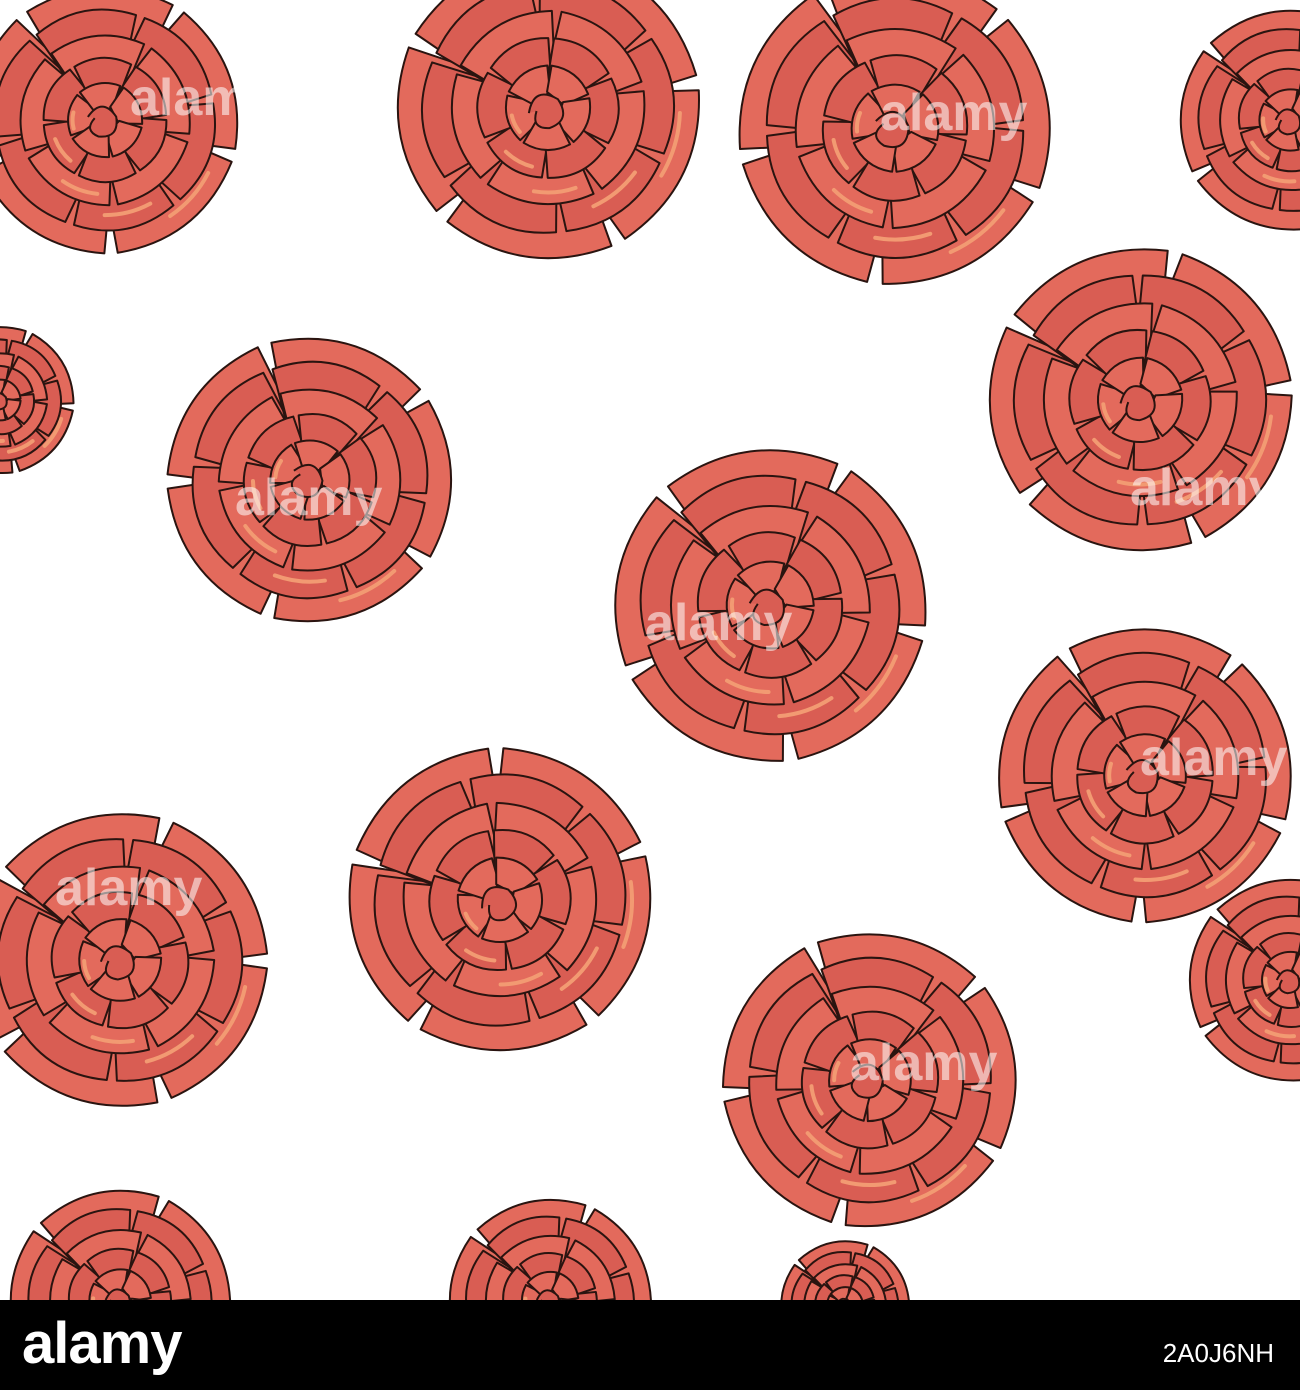  What do you see at coordinates (650, 1345) in the screenshot?
I see `stock-footer-bar: alamy 2A0J6NH` at bounding box center [650, 1345].